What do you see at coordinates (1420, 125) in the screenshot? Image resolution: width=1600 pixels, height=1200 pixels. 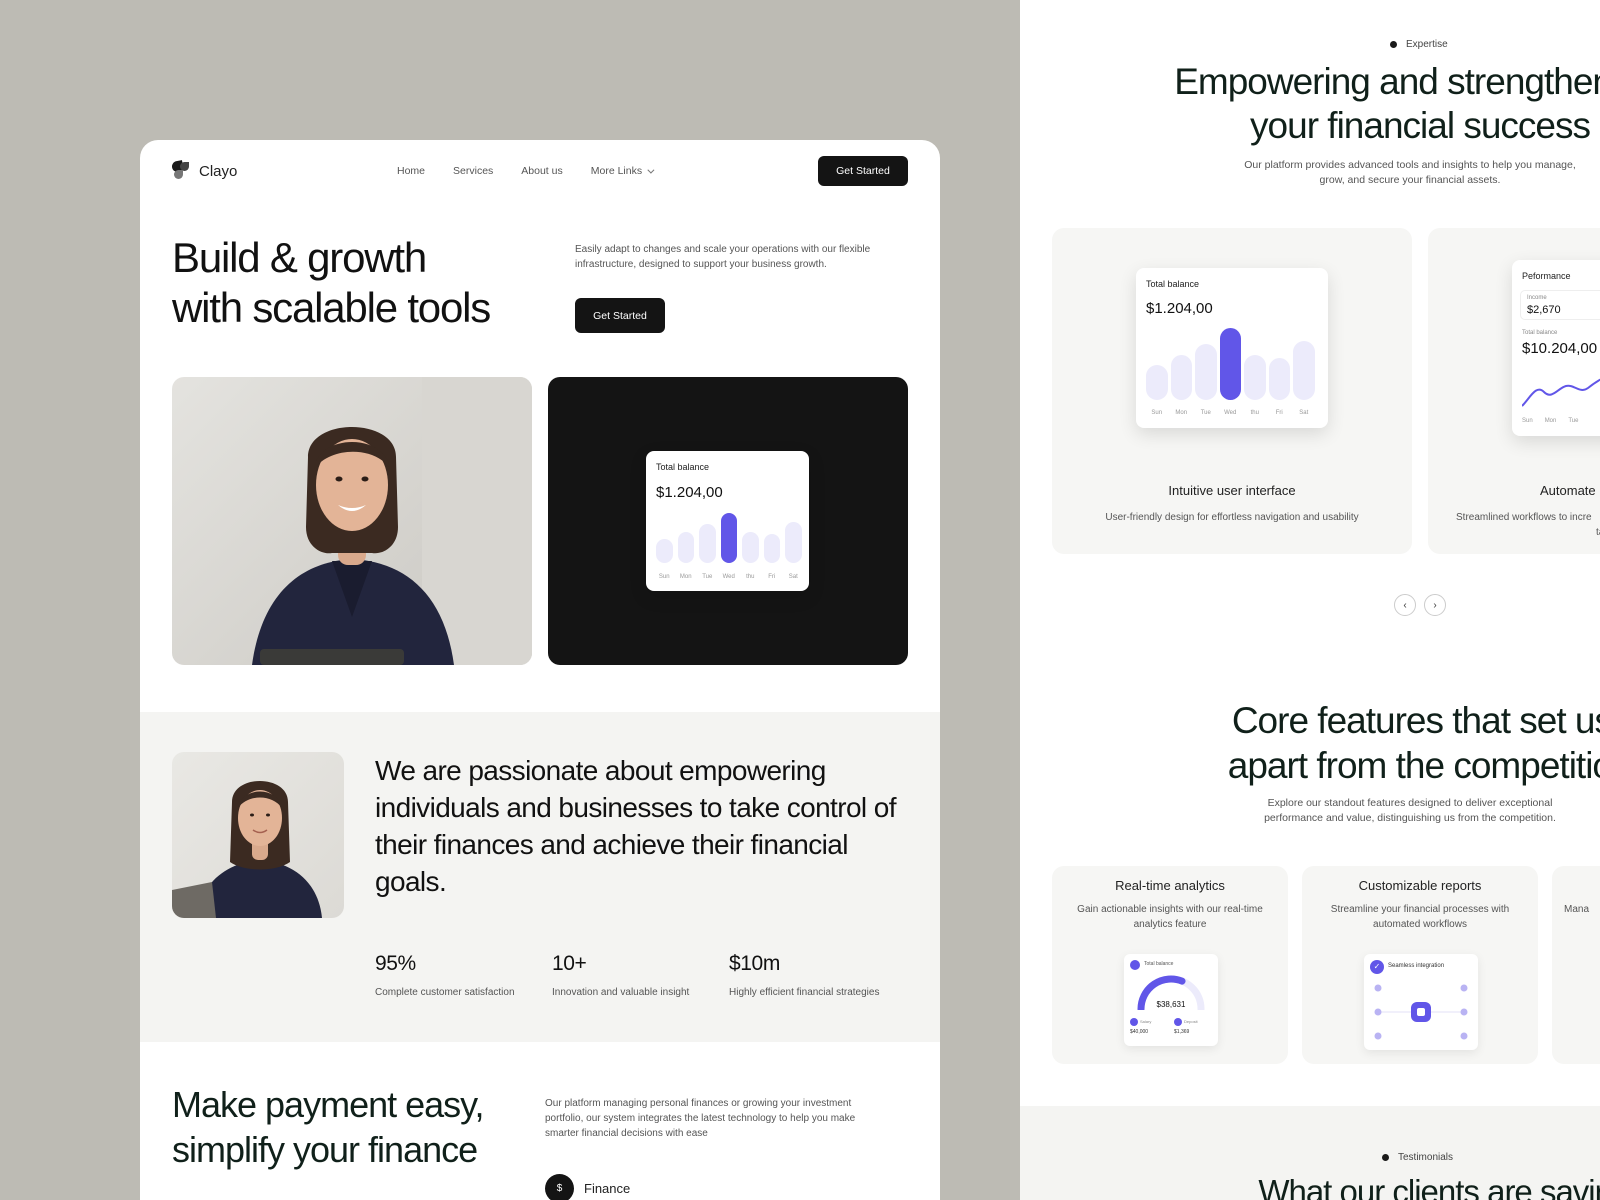 I see `expertise-title-line-2: your financial success` at bounding box center [1420, 125].